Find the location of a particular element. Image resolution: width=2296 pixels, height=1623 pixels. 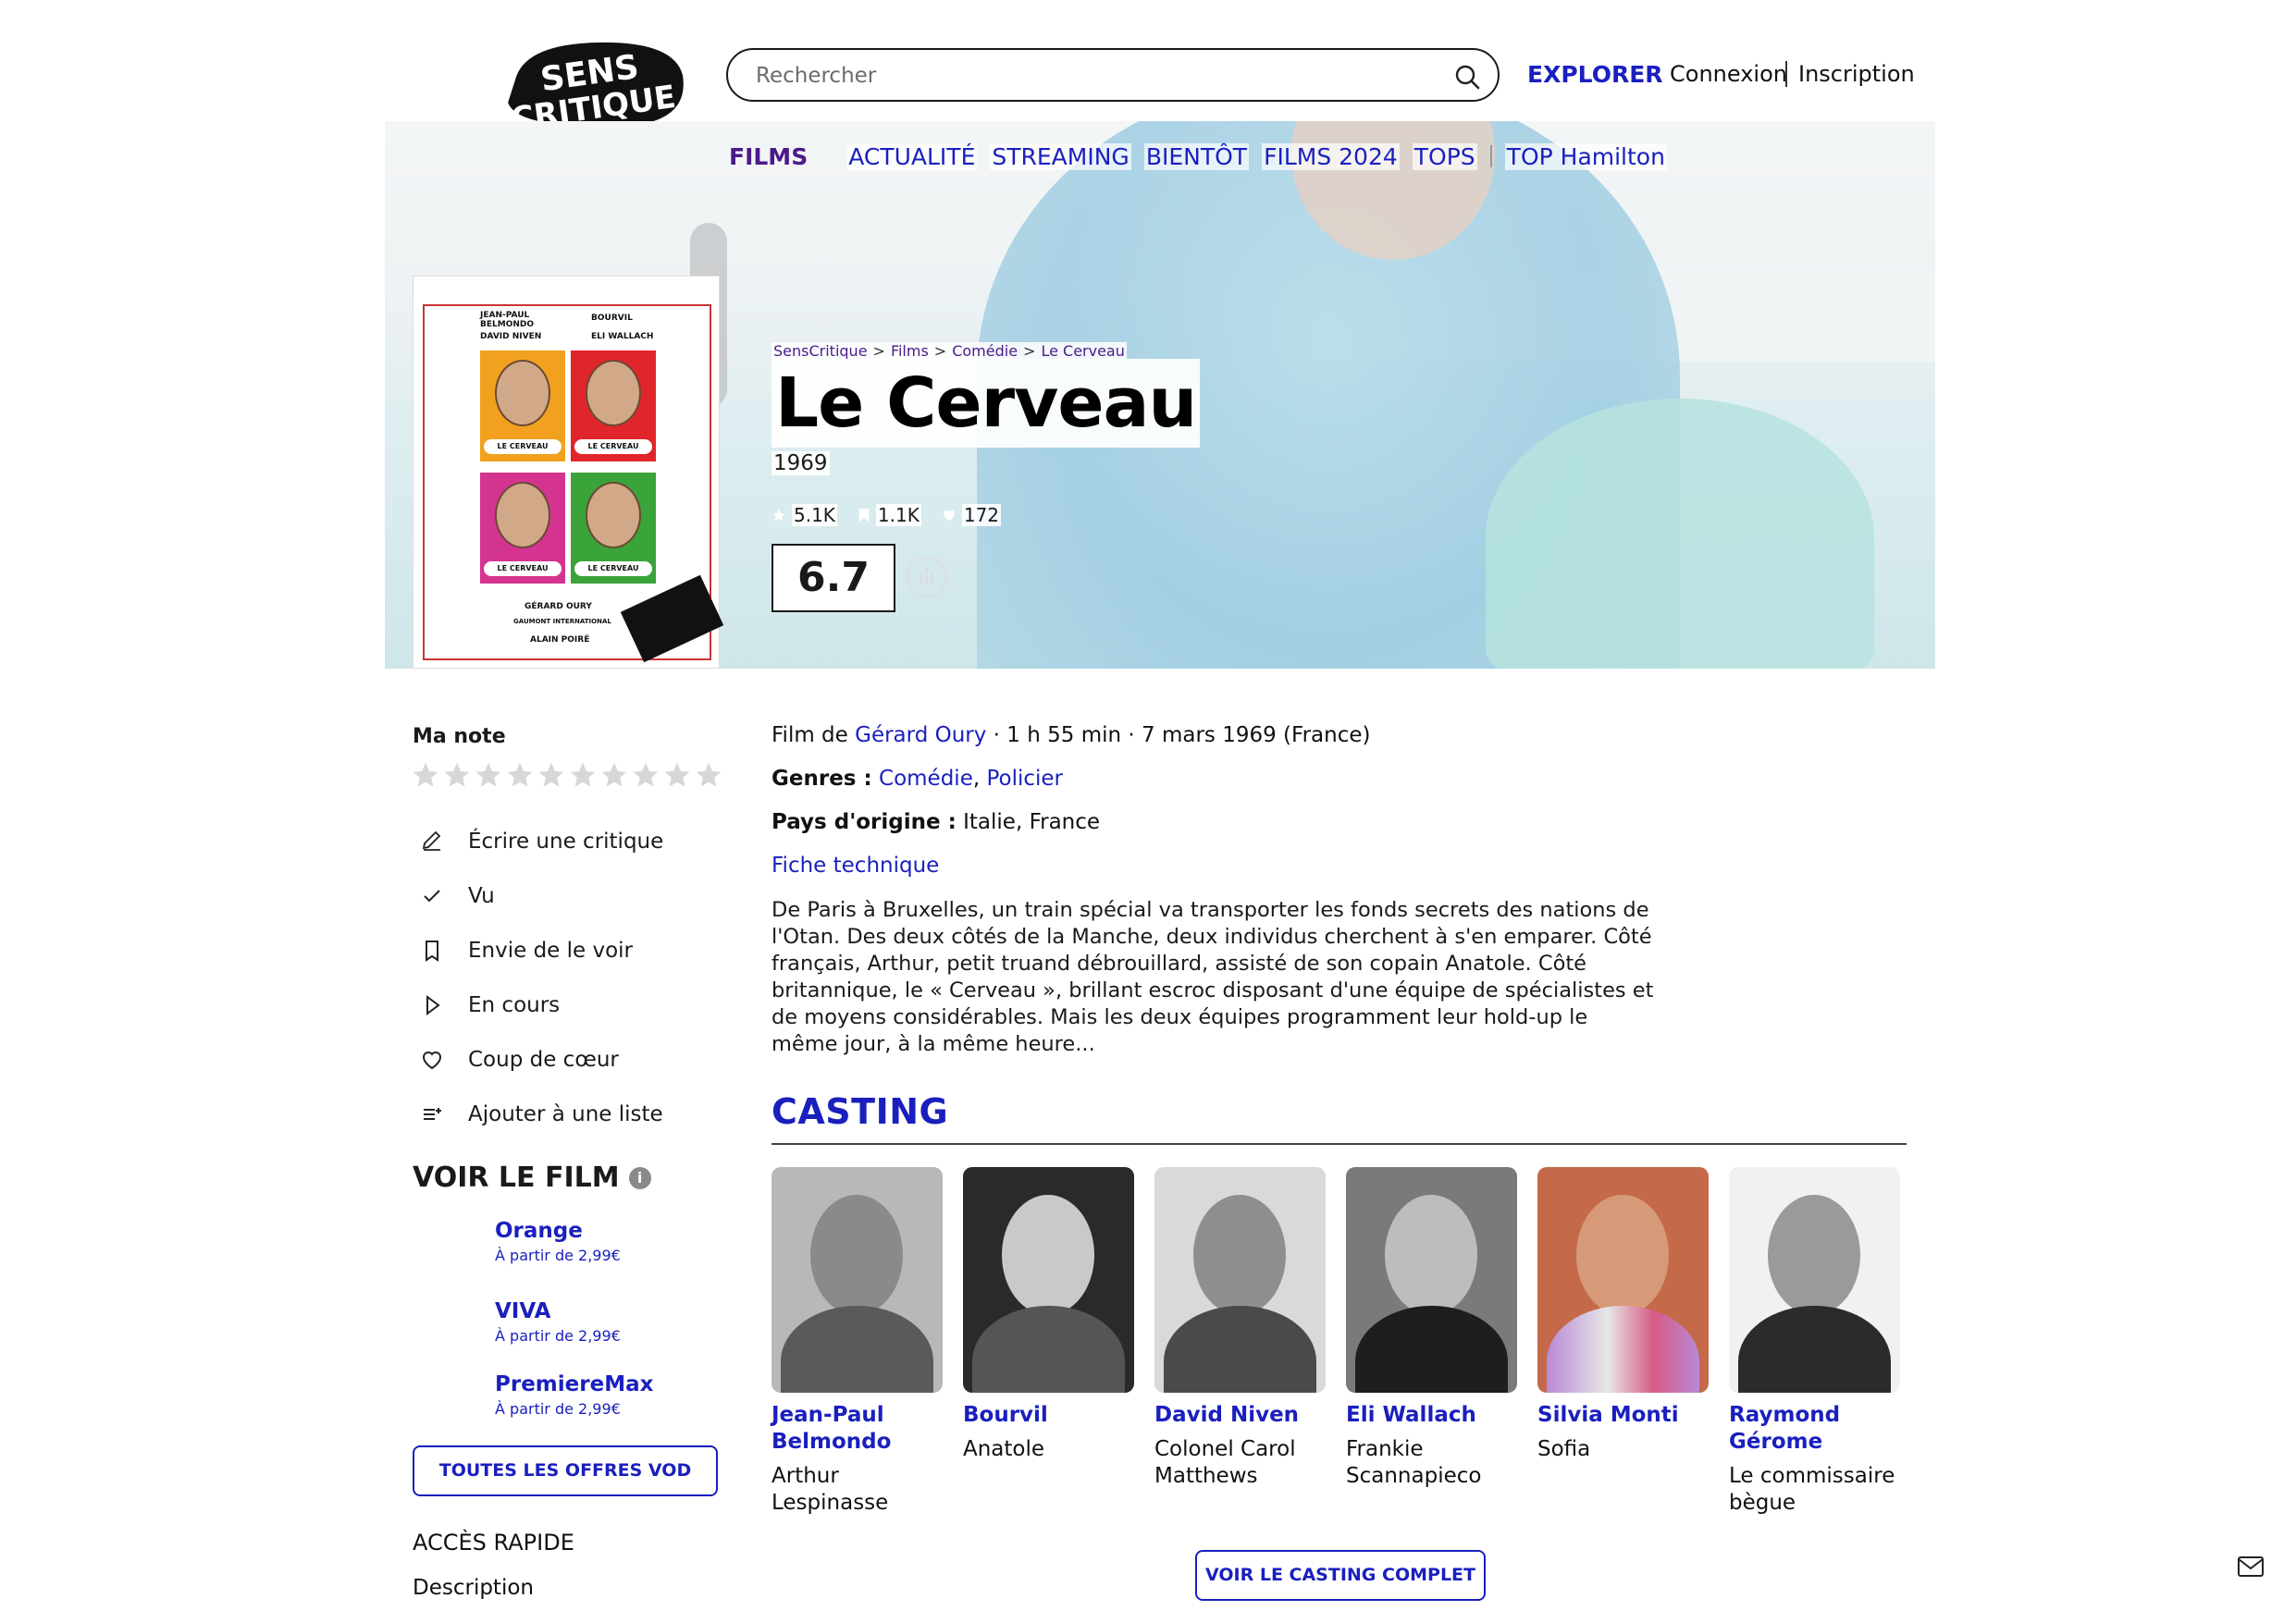

genre-link-policier: Policier is located at coordinates (1024, 779).